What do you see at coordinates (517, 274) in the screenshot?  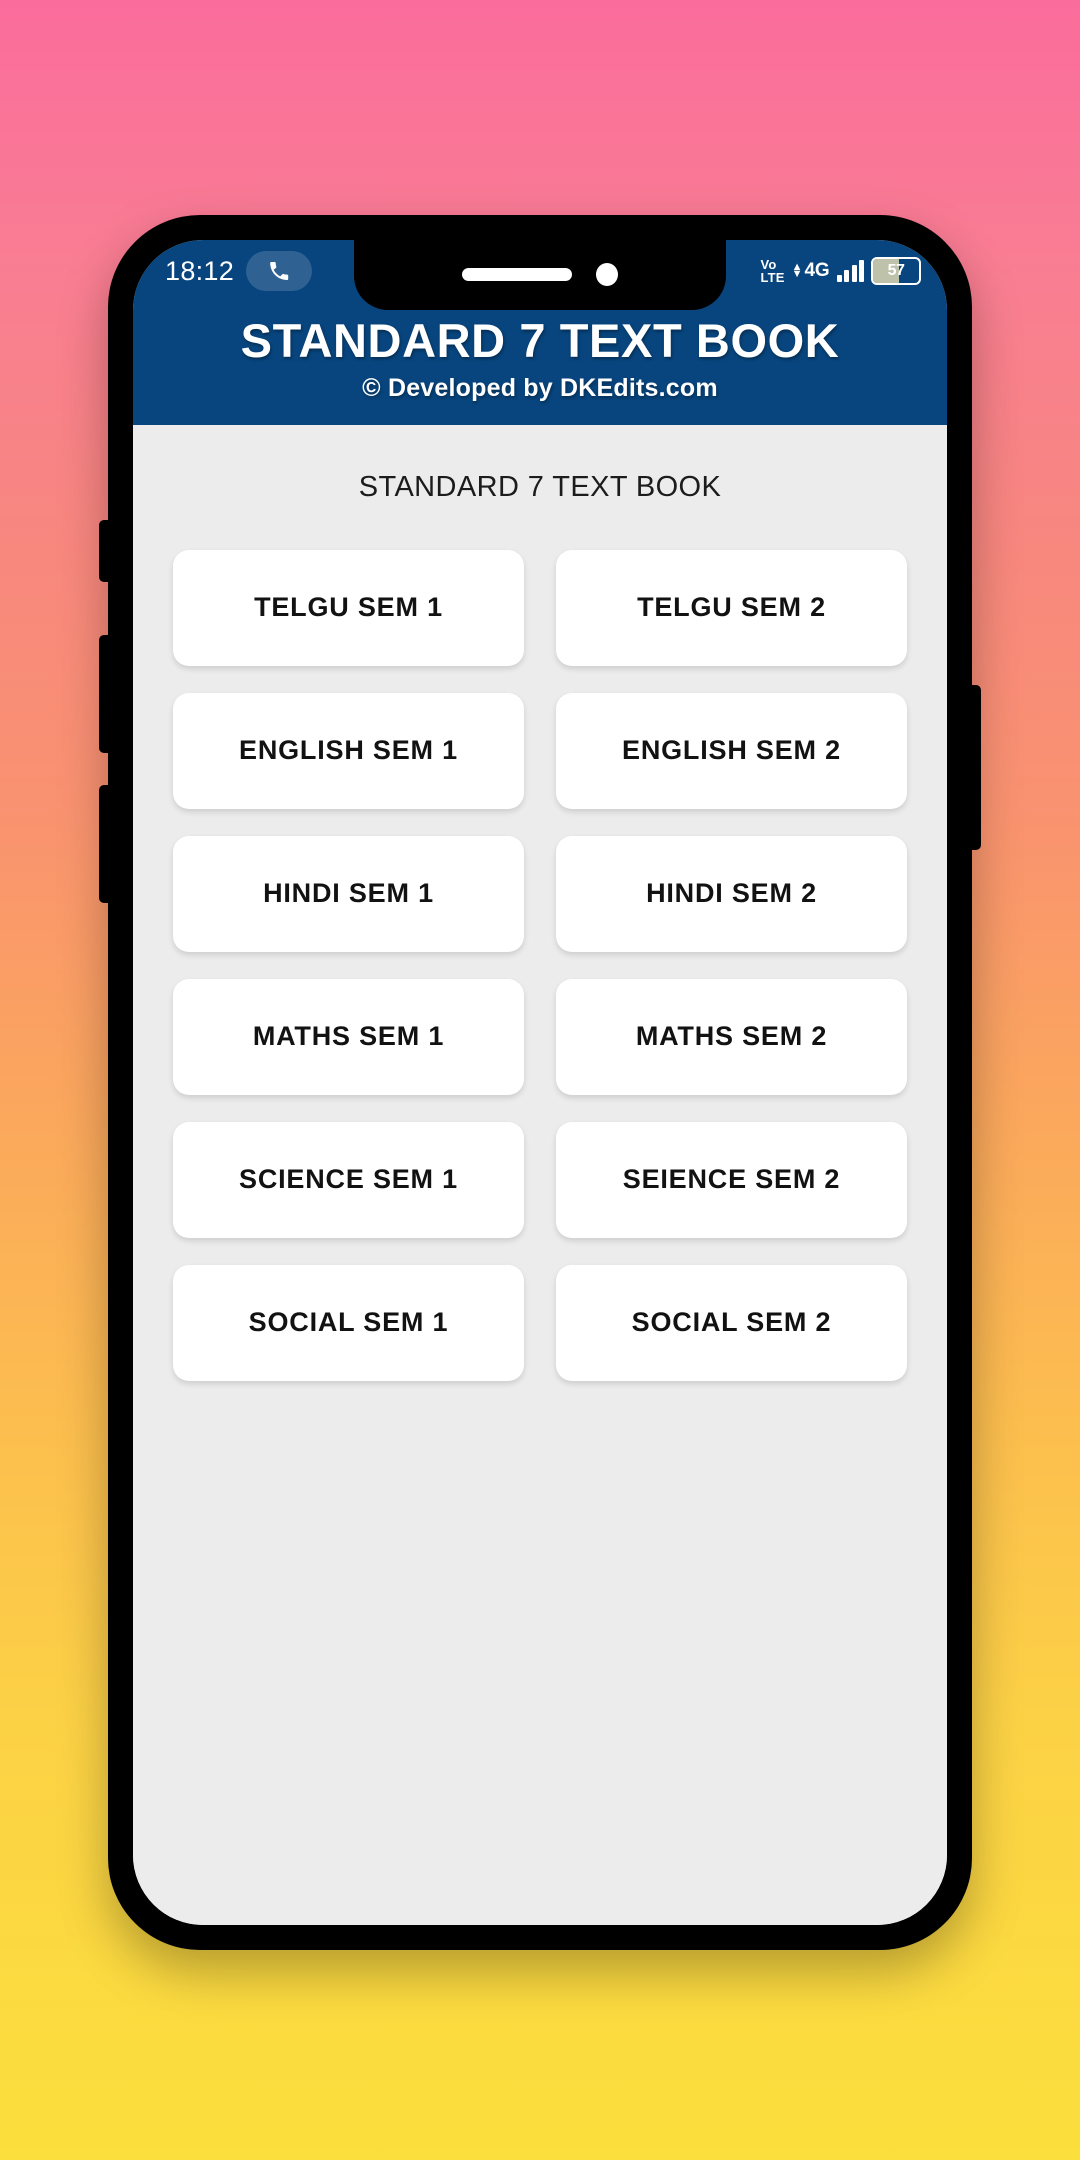 I see `earpiece-speaker-icon` at bounding box center [517, 274].